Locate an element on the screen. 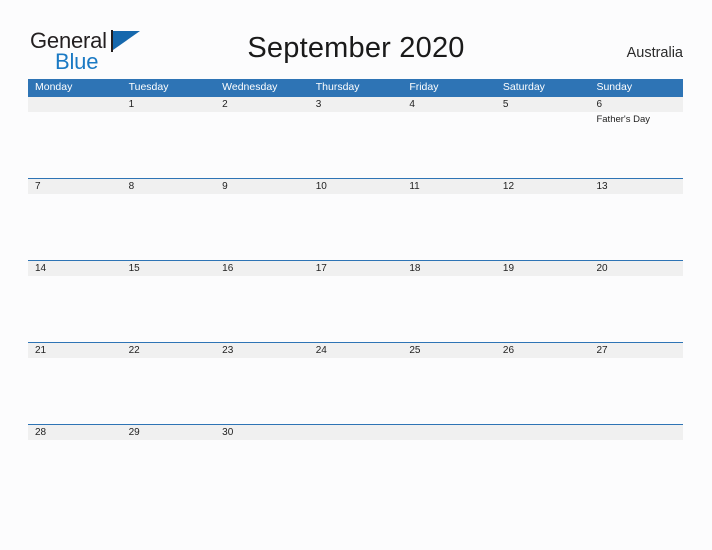 Image resolution: width=712 pixels, height=550 pixels. day-number: 14 is located at coordinates (75, 268).